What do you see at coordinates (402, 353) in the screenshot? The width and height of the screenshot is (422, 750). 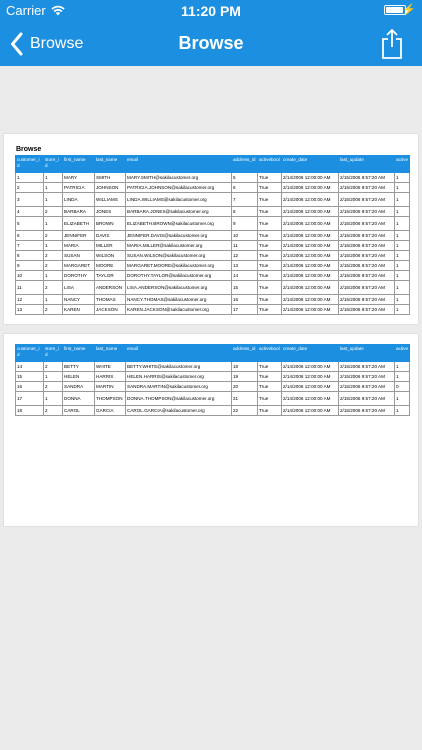 I see `column-header: active` at bounding box center [402, 353].